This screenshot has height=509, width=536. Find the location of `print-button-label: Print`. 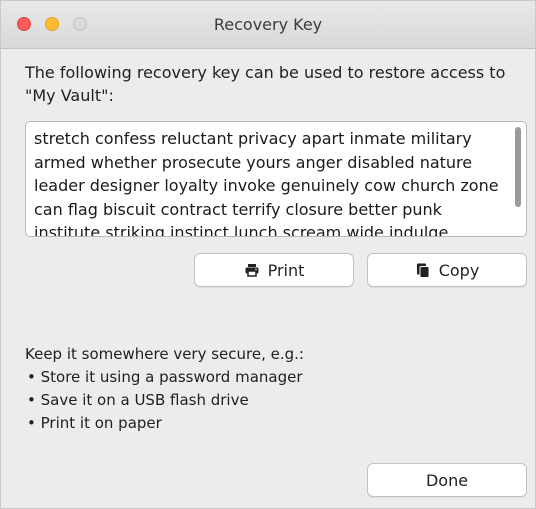

print-button-label: Print is located at coordinates (286, 270).